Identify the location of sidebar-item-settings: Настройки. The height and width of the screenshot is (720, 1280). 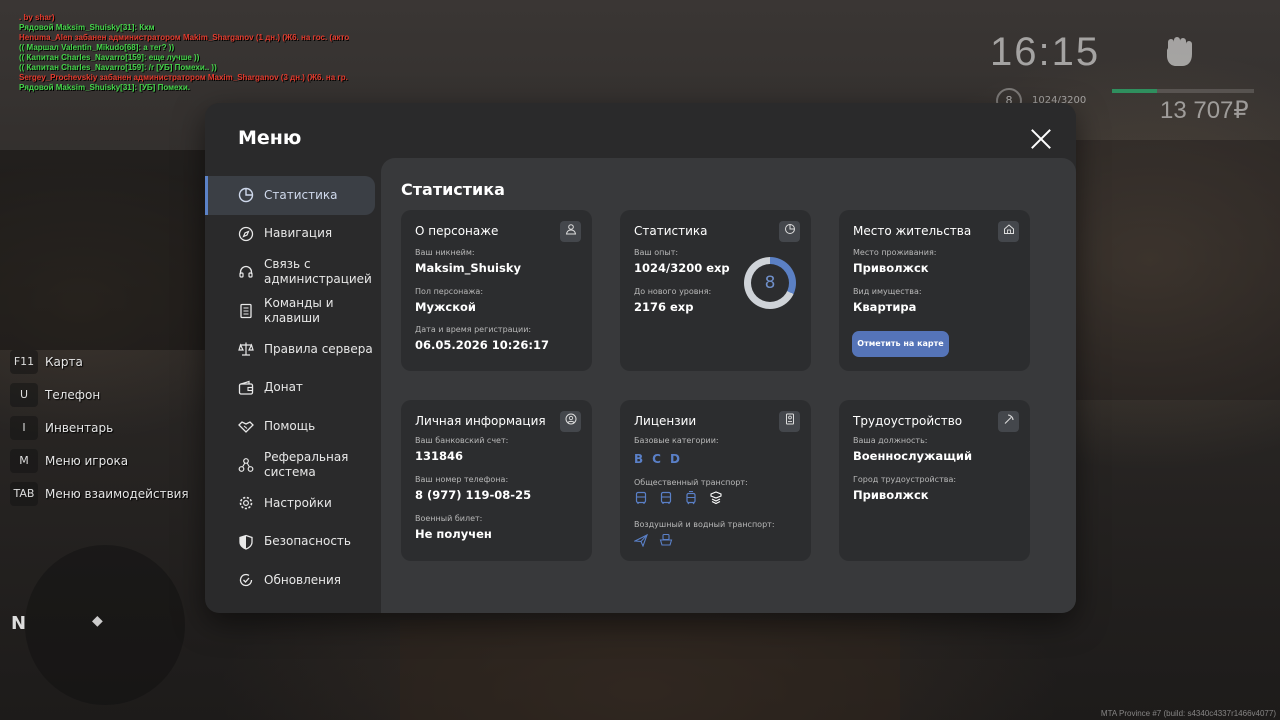
(293, 503).